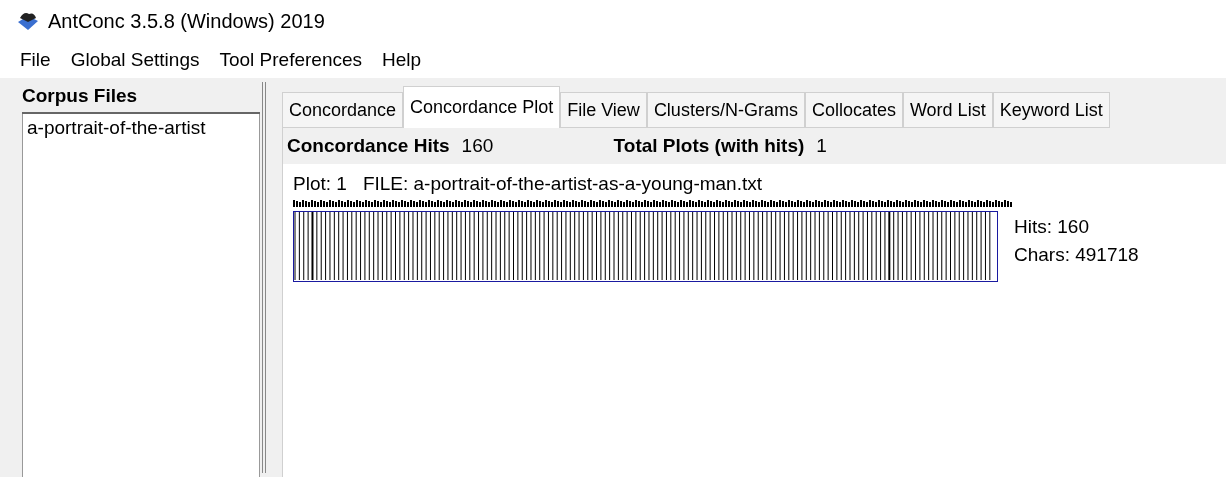 The image size is (1226, 477). I want to click on concordance-hits-value: 160, so click(478, 145).